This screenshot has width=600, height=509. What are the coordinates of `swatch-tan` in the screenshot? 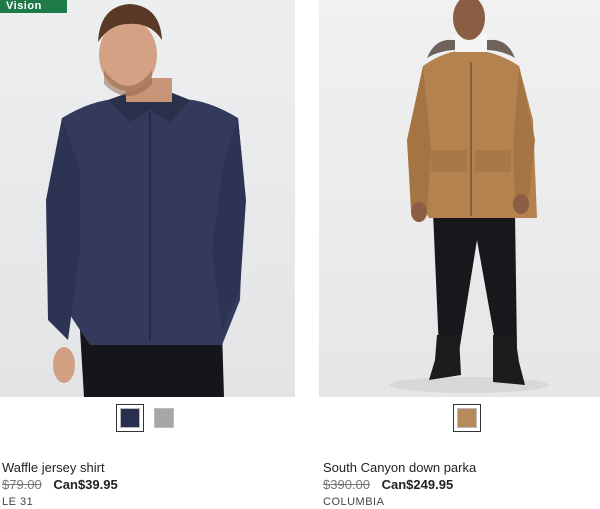 It's located at (467, 418).